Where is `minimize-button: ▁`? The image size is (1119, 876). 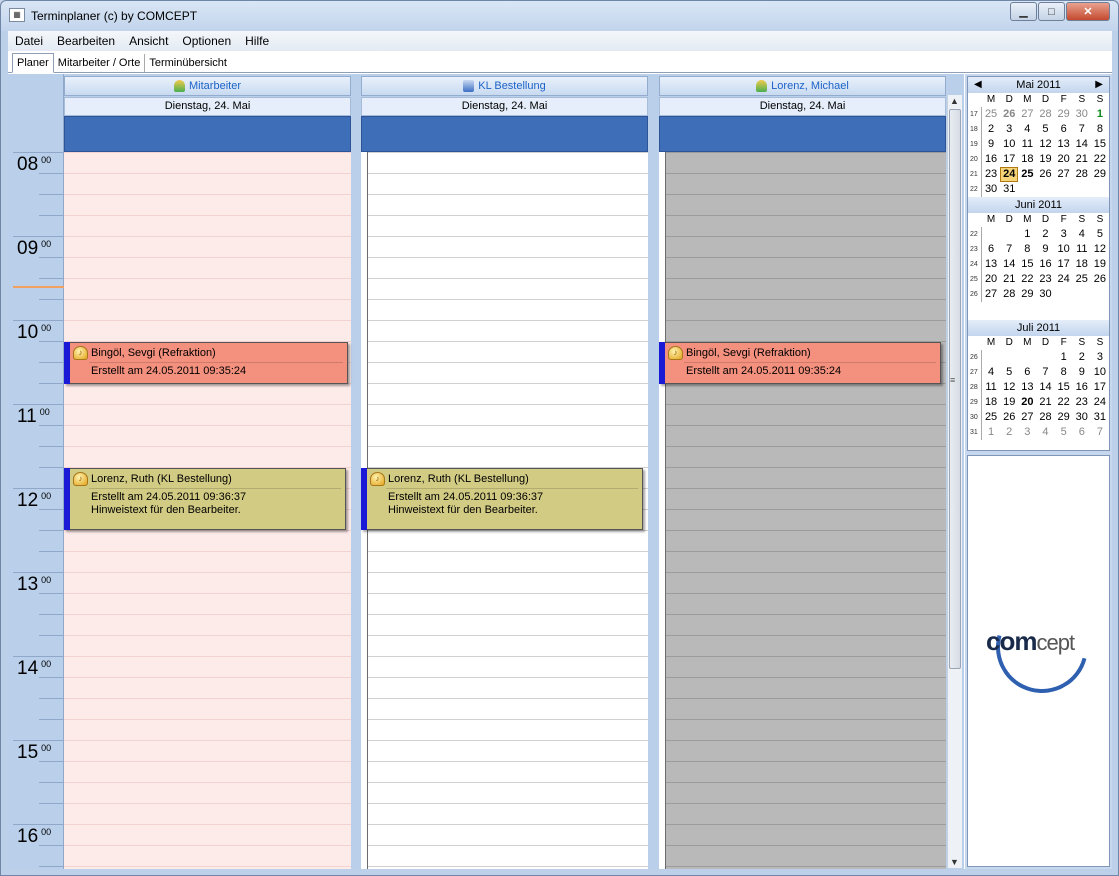
minimize-button: ▁ is located at coordinates (1023, 11).